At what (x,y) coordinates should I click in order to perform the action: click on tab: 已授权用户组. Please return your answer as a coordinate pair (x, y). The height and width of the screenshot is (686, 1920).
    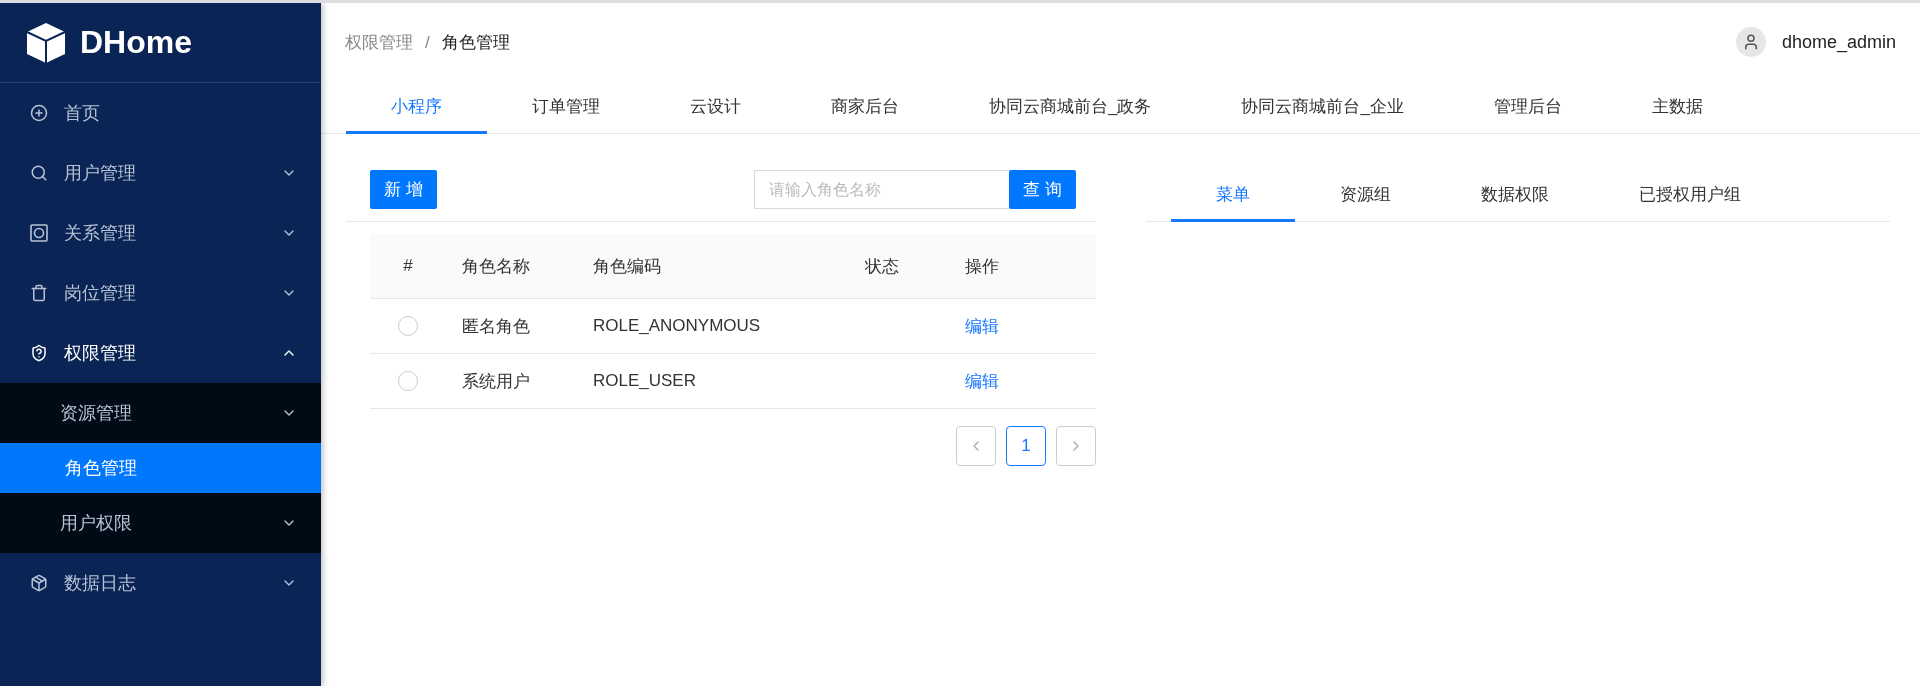
    Looking at the image, I should click on (1690, 196).